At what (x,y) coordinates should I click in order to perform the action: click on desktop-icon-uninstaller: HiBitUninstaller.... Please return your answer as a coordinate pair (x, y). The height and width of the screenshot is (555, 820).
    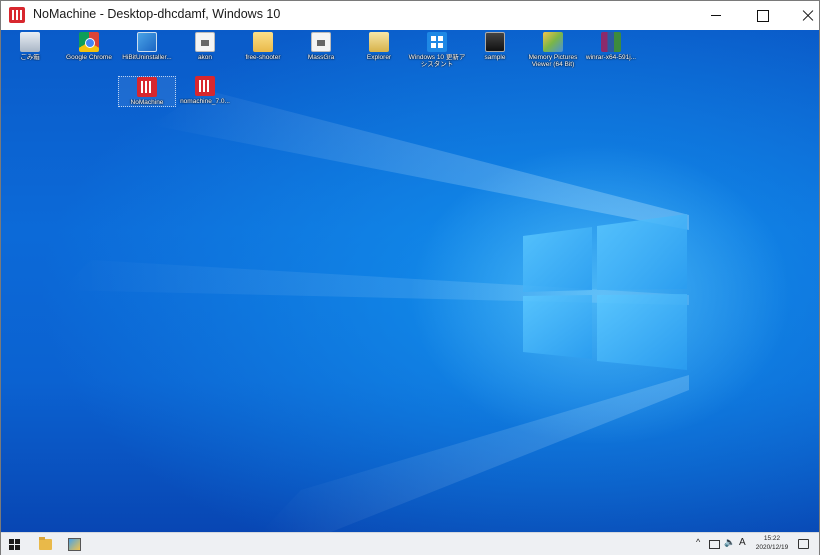
    Looking at the image, I should click on (147, 46).